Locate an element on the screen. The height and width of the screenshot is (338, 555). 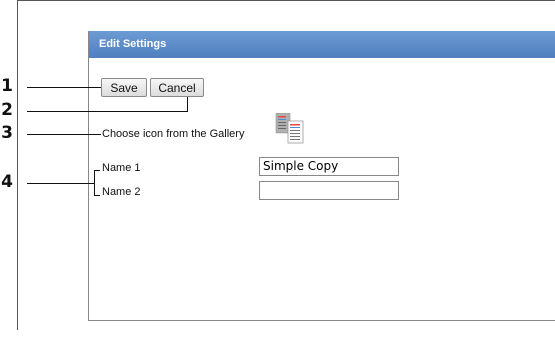
callout-3: 3 is located at coordinates (7, 133).